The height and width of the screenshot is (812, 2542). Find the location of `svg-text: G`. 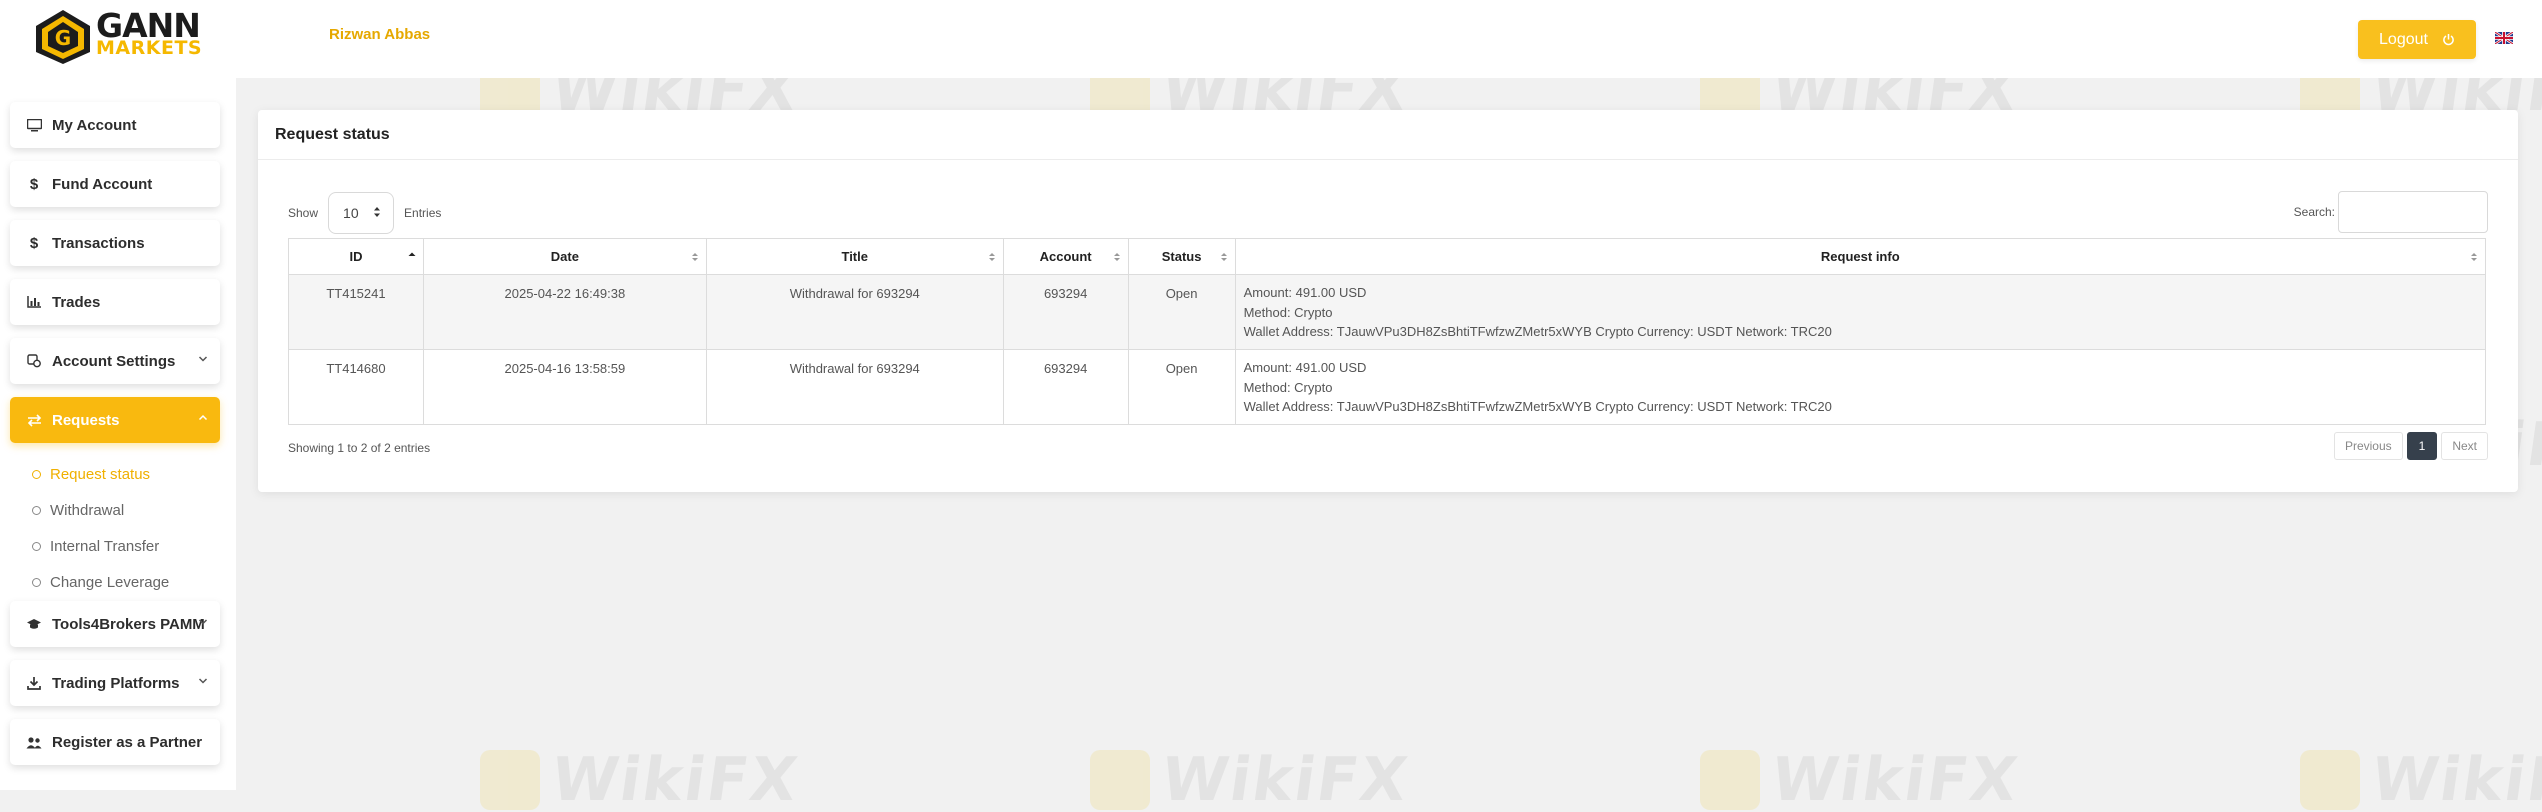

svg-text: G is located at coordinates (63, 38).